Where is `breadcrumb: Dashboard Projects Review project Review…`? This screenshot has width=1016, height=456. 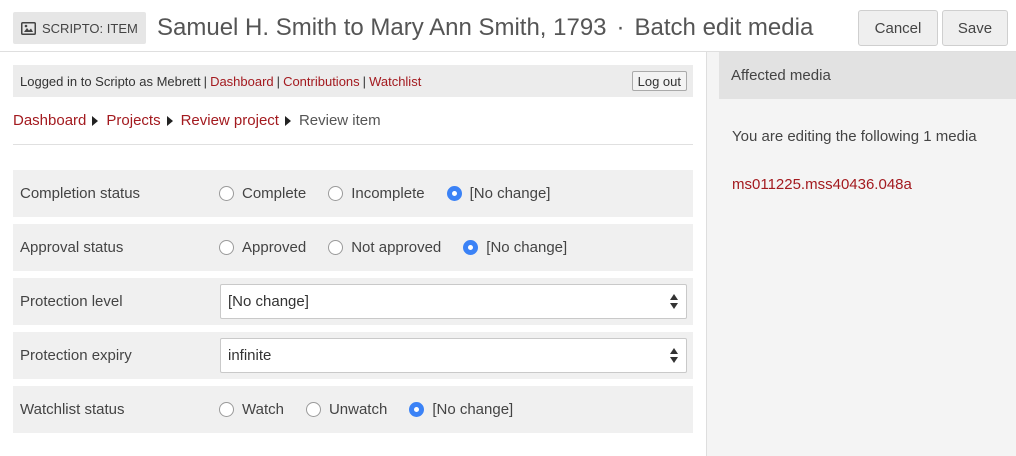 breadcrumb: Dashboard Projects Review project Review… is located at coordinates (197, 120).